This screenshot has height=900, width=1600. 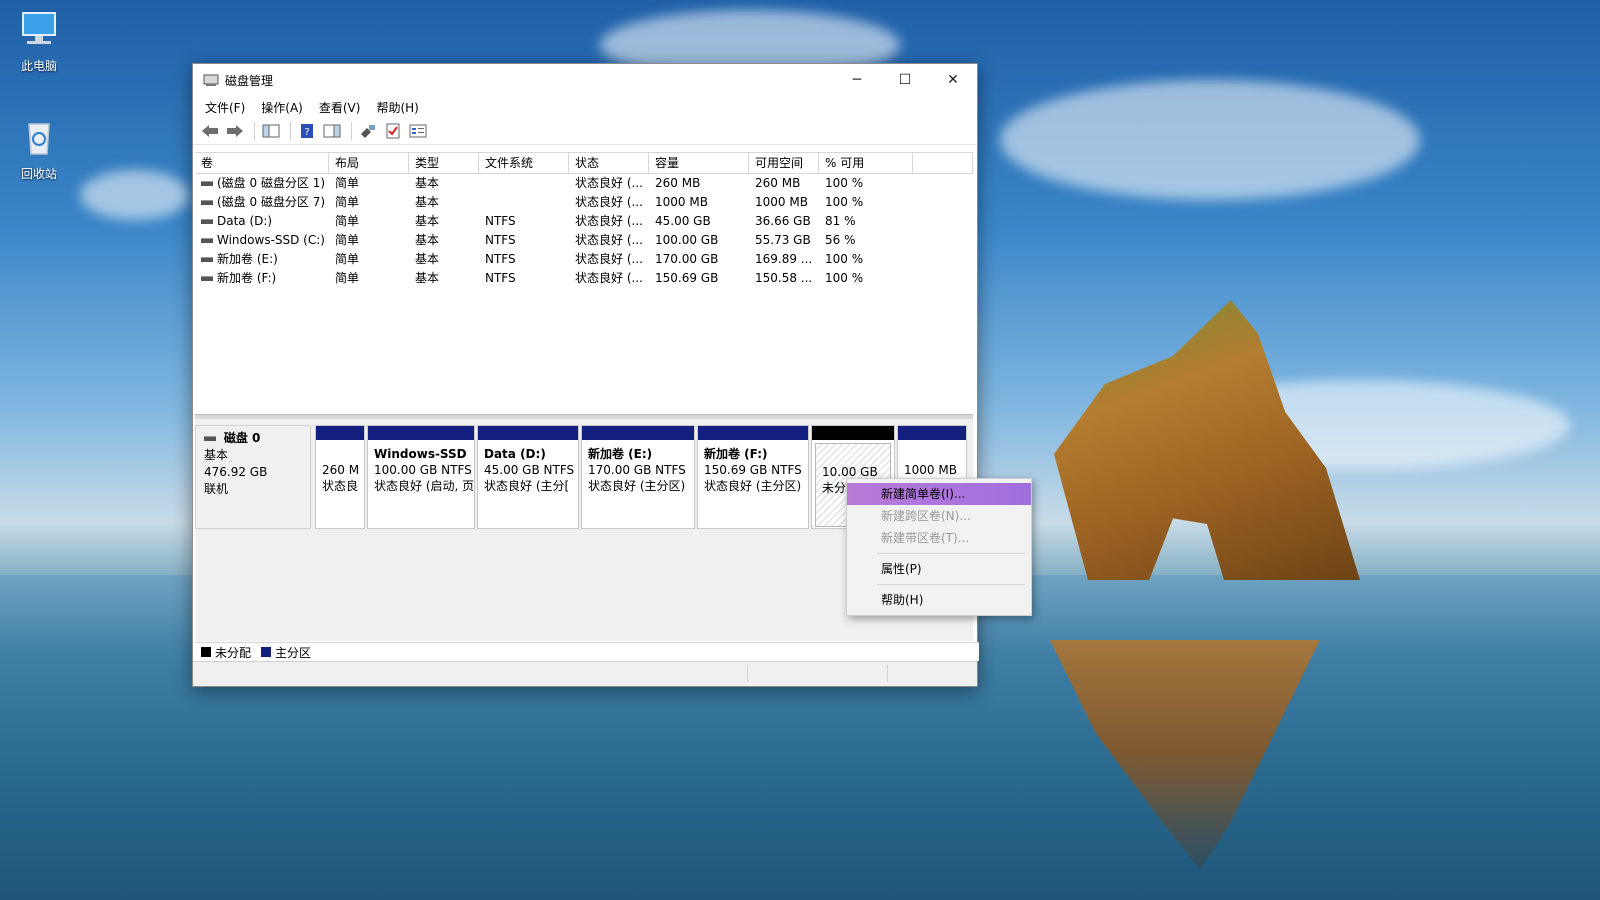 I want to click on show-hide-console-tree-button, so click(x=271, y=131).